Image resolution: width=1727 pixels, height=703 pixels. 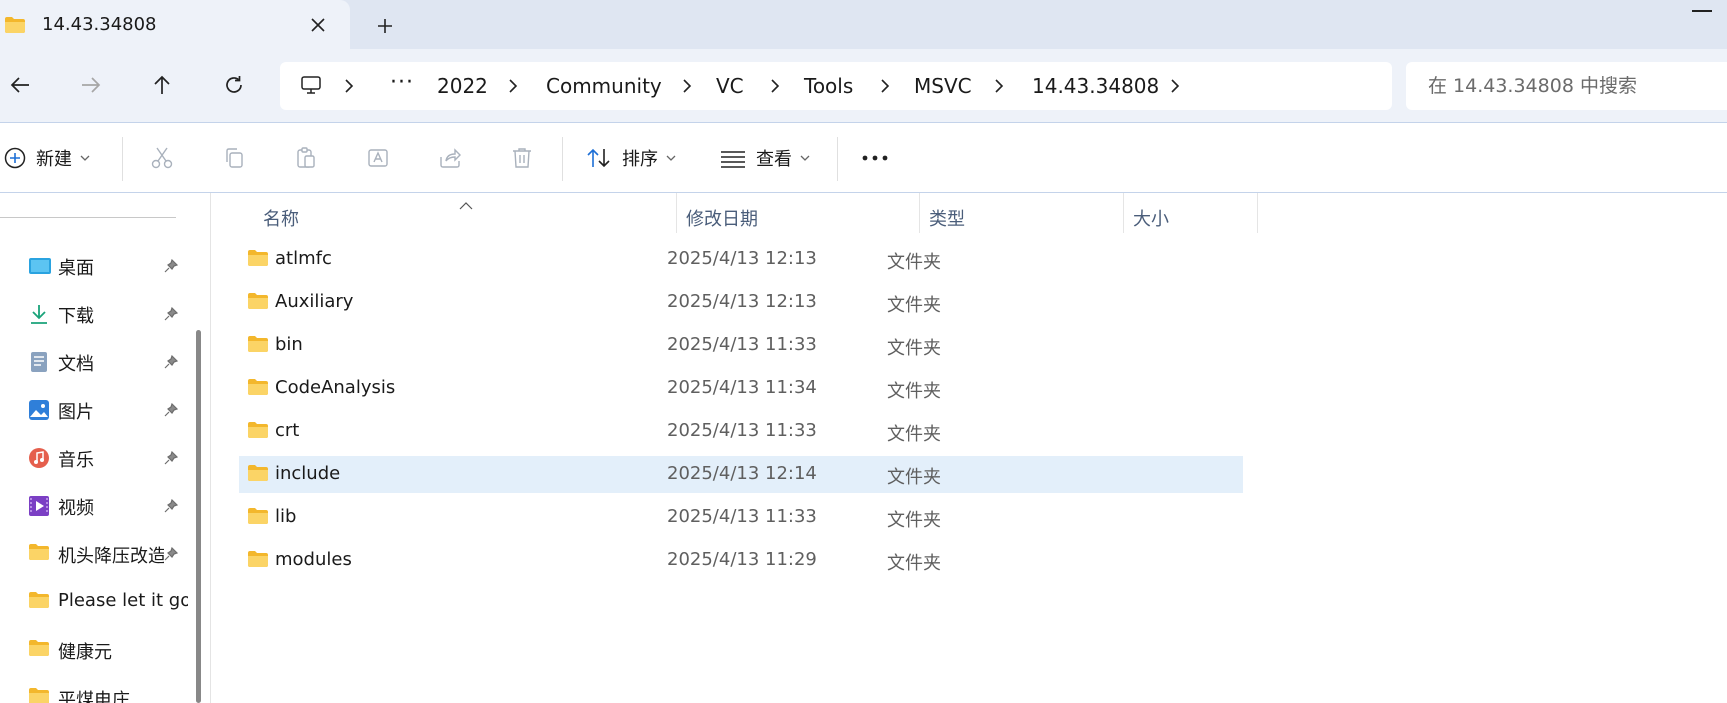 I want to click on refresh-button, so click(x=234, y=85).